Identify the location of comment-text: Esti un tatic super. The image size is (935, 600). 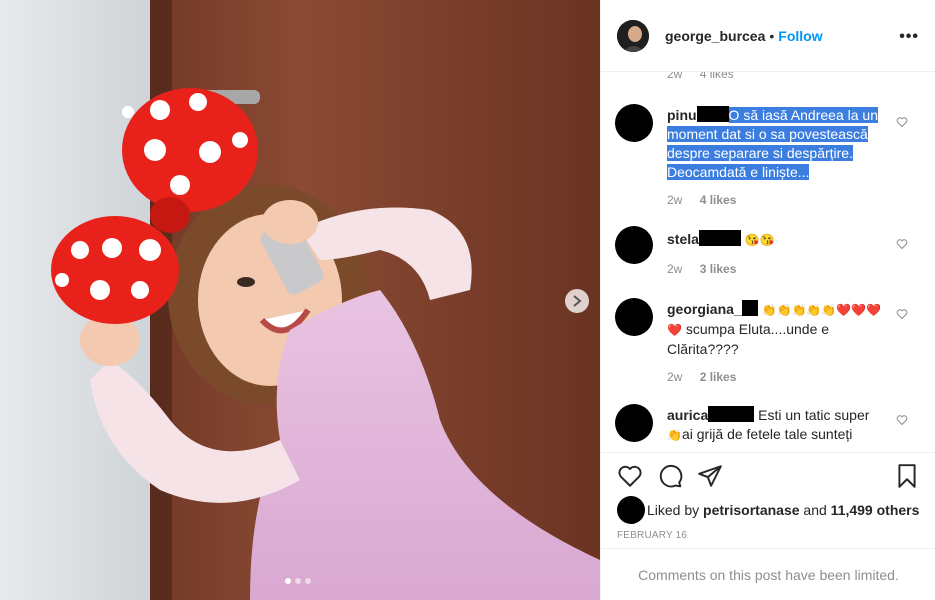
(814, 415).